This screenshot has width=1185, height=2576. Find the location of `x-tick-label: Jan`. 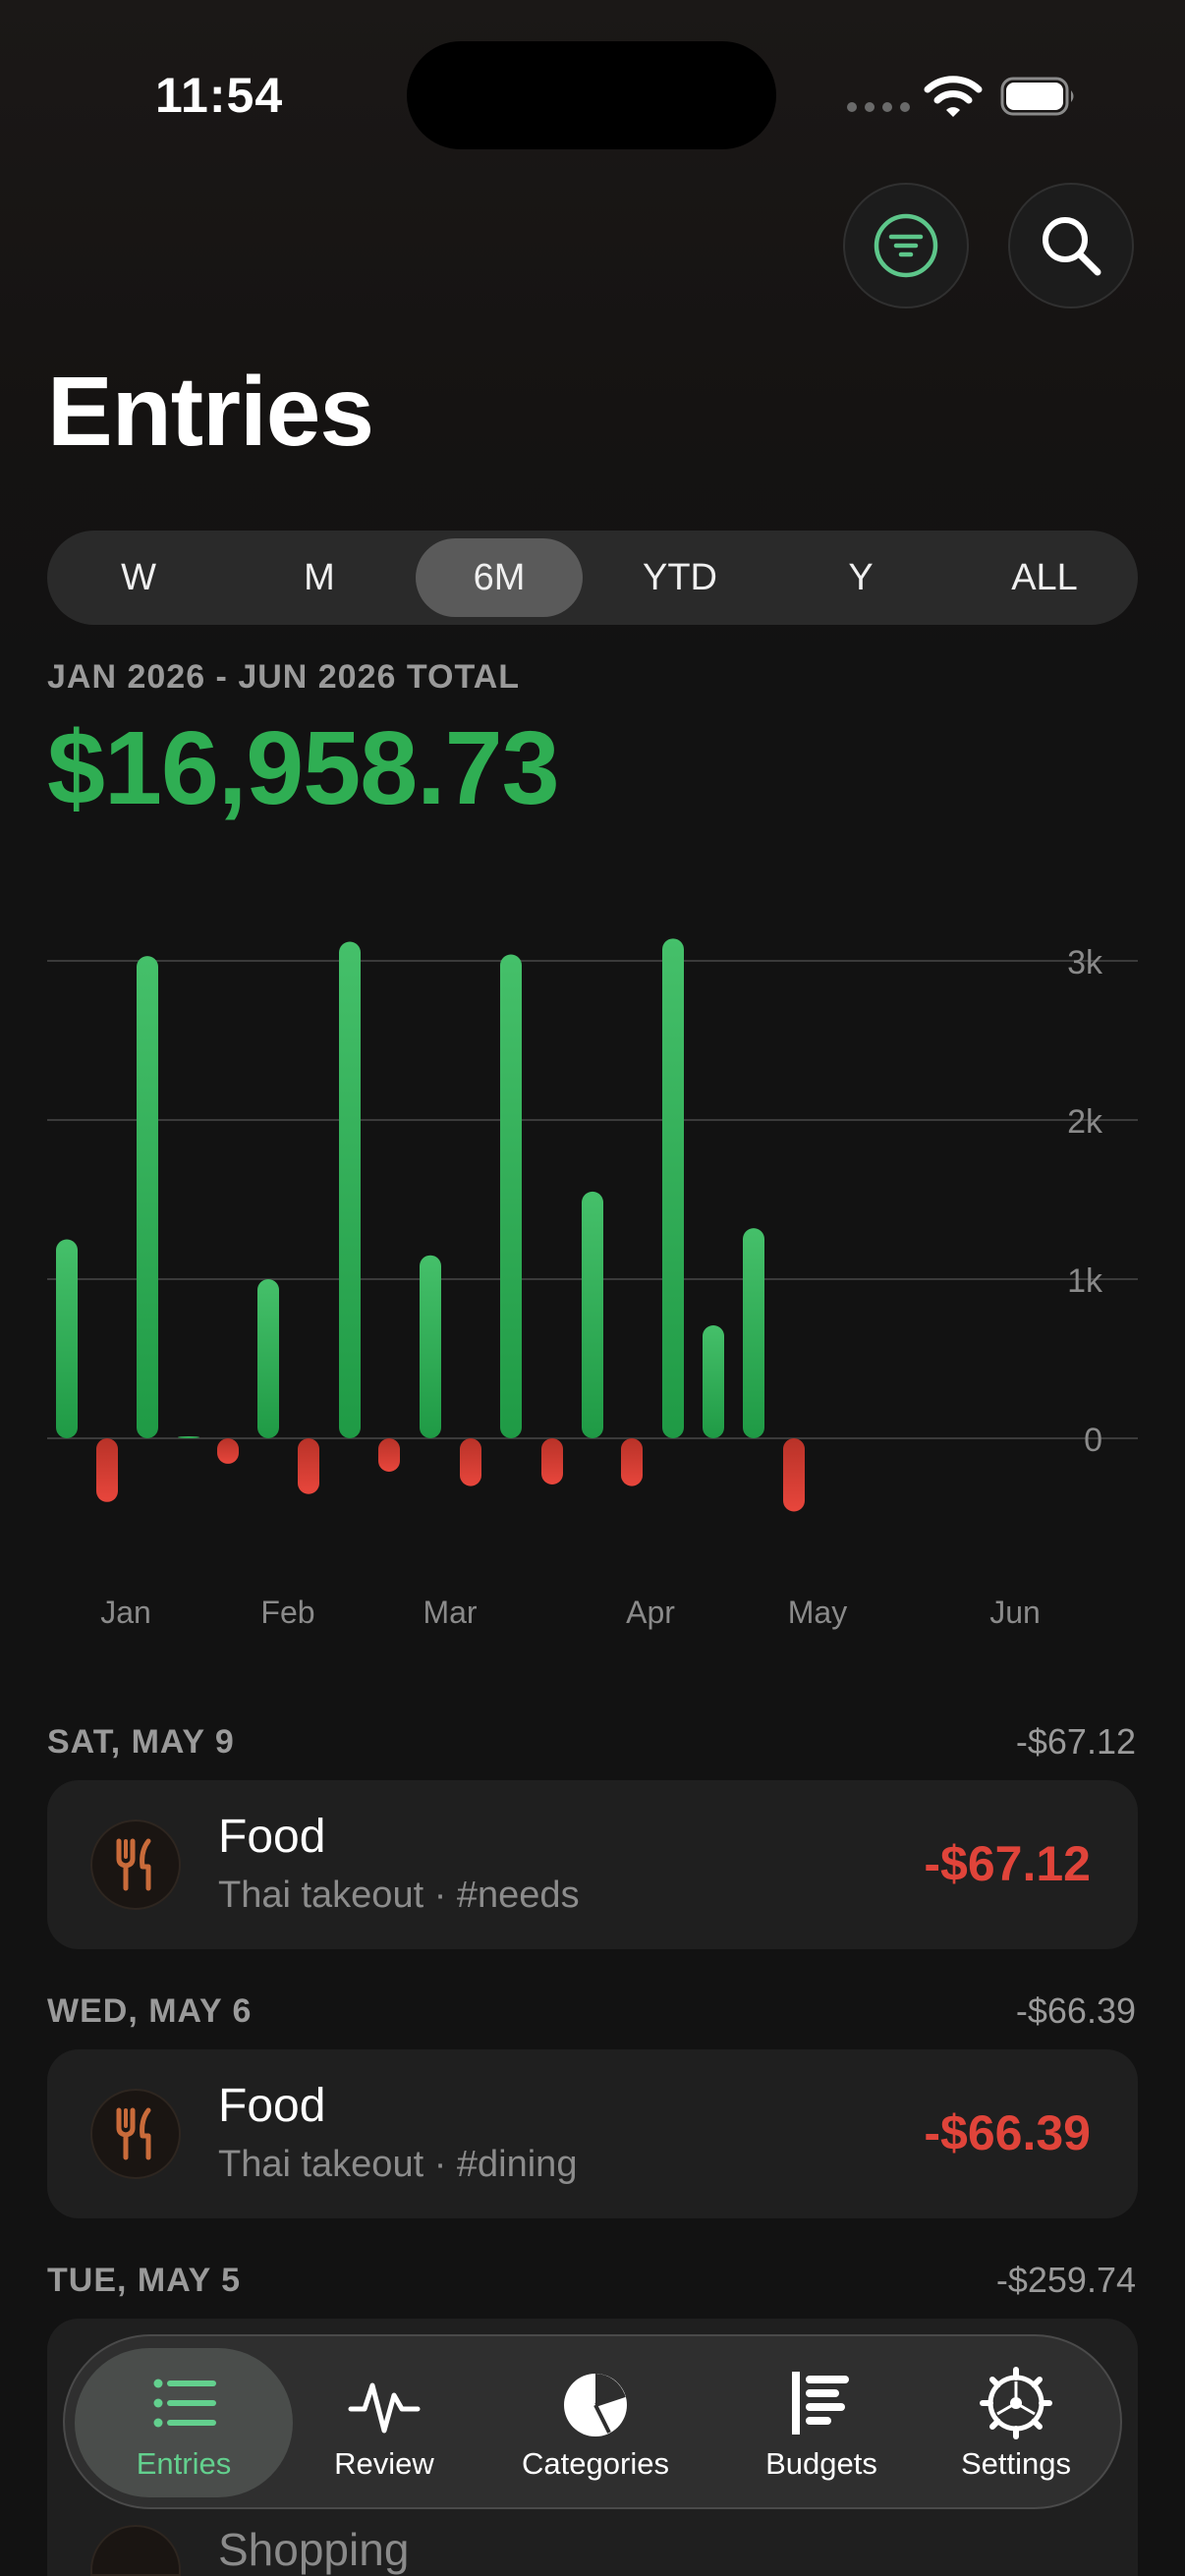

x-tick-label: Jan is located at coordinates (126, 1612).